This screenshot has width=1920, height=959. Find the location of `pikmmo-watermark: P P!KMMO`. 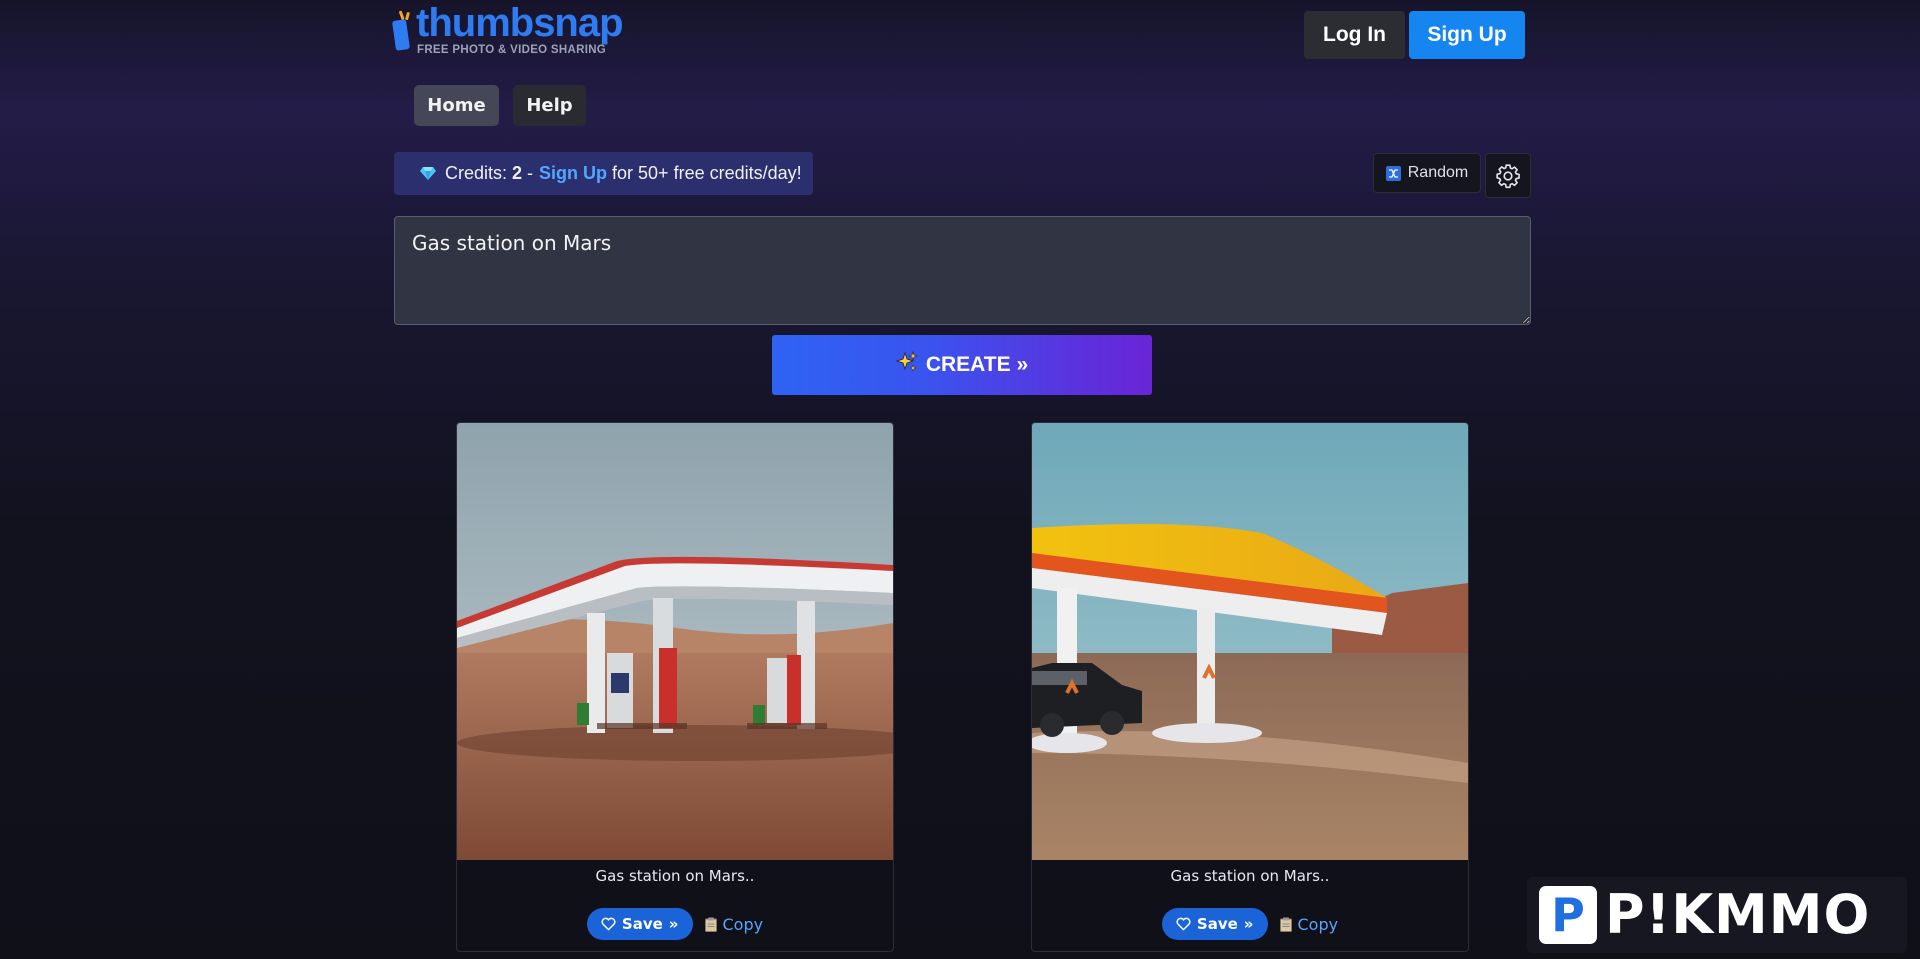

pikmmo-watermark: P P!KMMO is located at coordinates (1717, 915).